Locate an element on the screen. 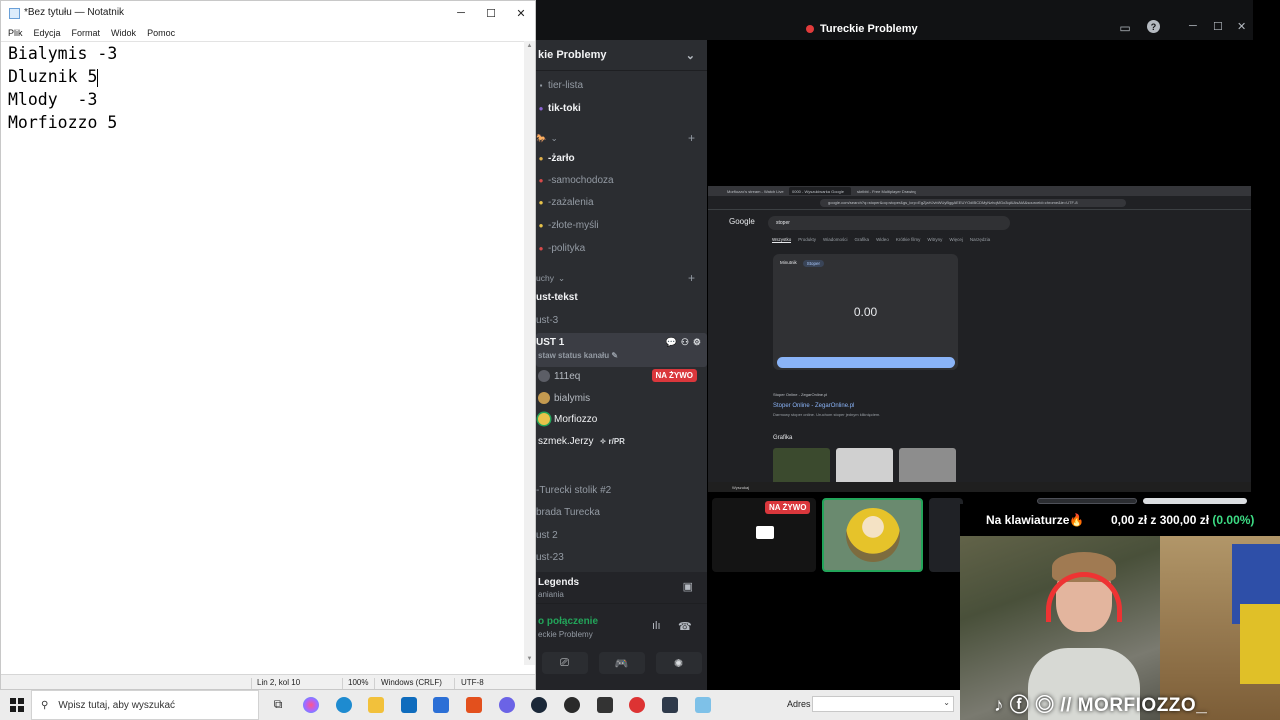 The image size is (1280, 720). menu-bar: Plik Edycja Format Widok Pomoc is located at coordinates (268, 33).